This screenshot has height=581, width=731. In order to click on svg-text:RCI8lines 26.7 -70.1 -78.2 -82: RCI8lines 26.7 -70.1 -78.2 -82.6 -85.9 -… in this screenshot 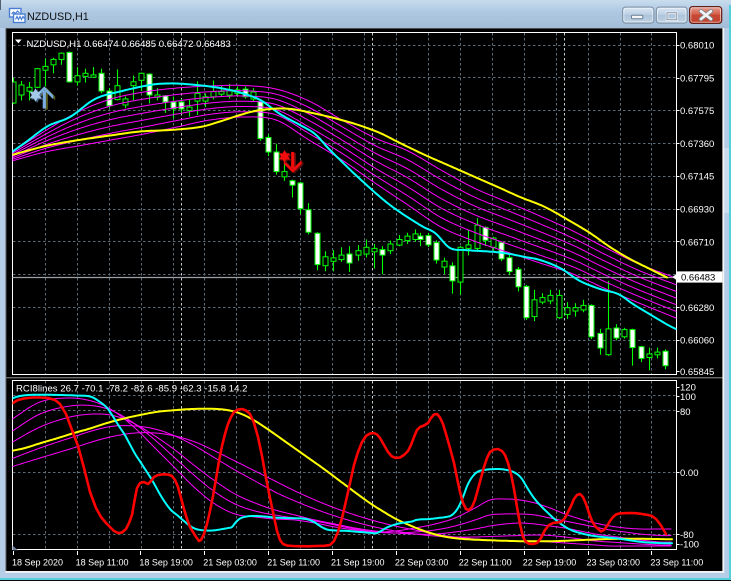, I will do `click(131, 389)`.